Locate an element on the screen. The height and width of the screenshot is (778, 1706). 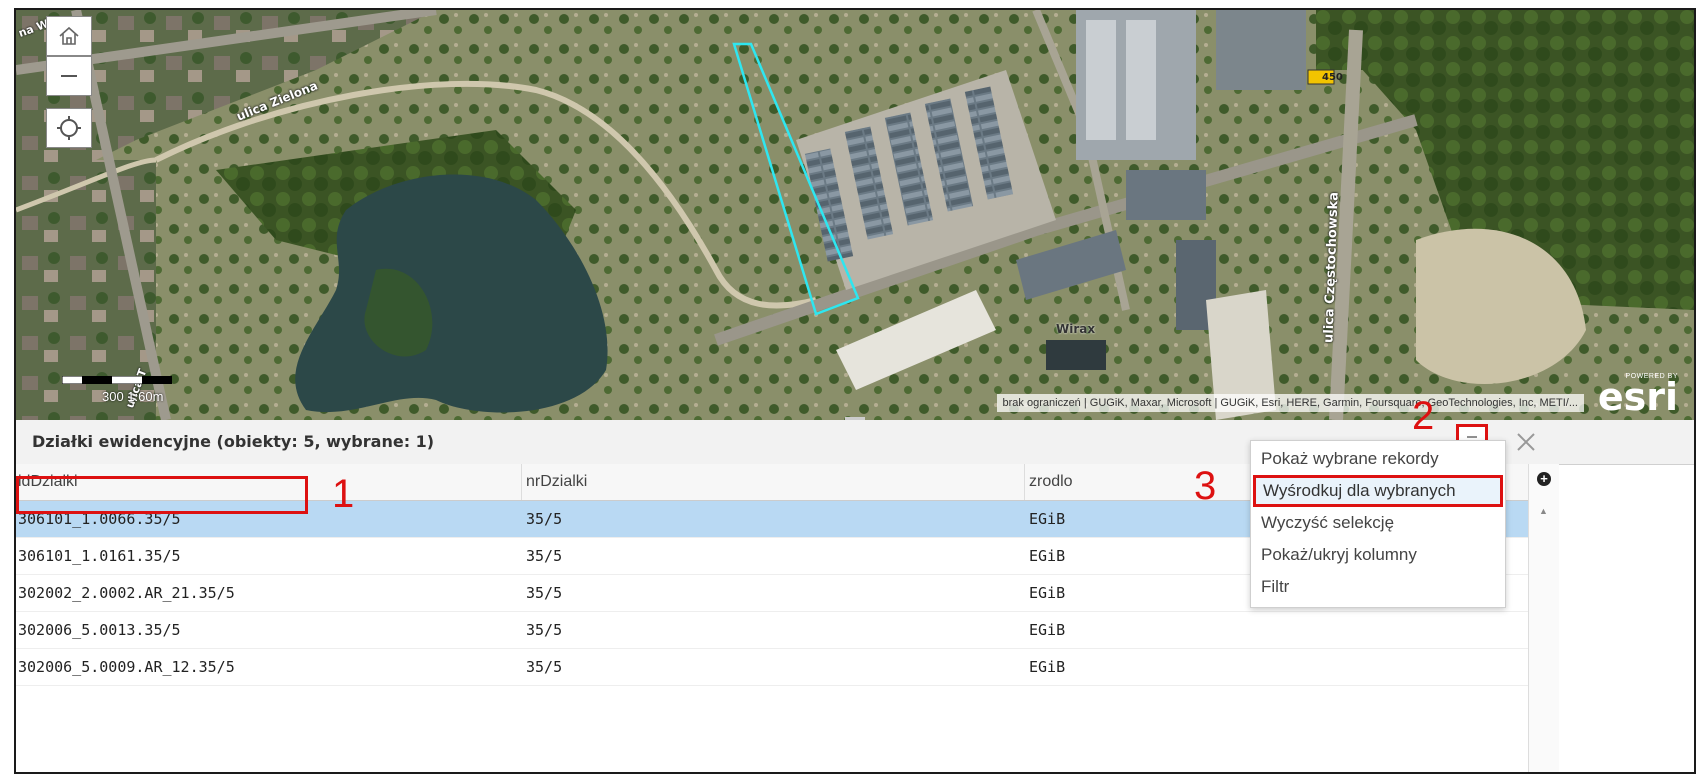
cell-iddzialki: 302006_5.0013.35/5 is located at coordinates (99, 630).